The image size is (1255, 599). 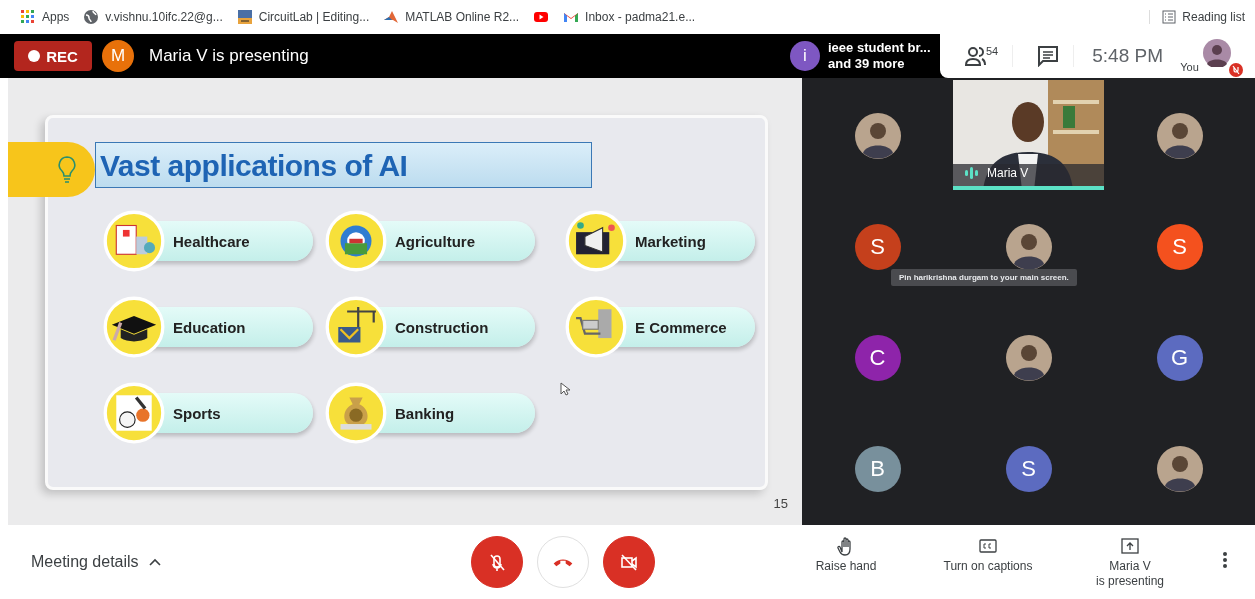 I want to click on captions-button: Turn on captions, so click(x=988, y=562).